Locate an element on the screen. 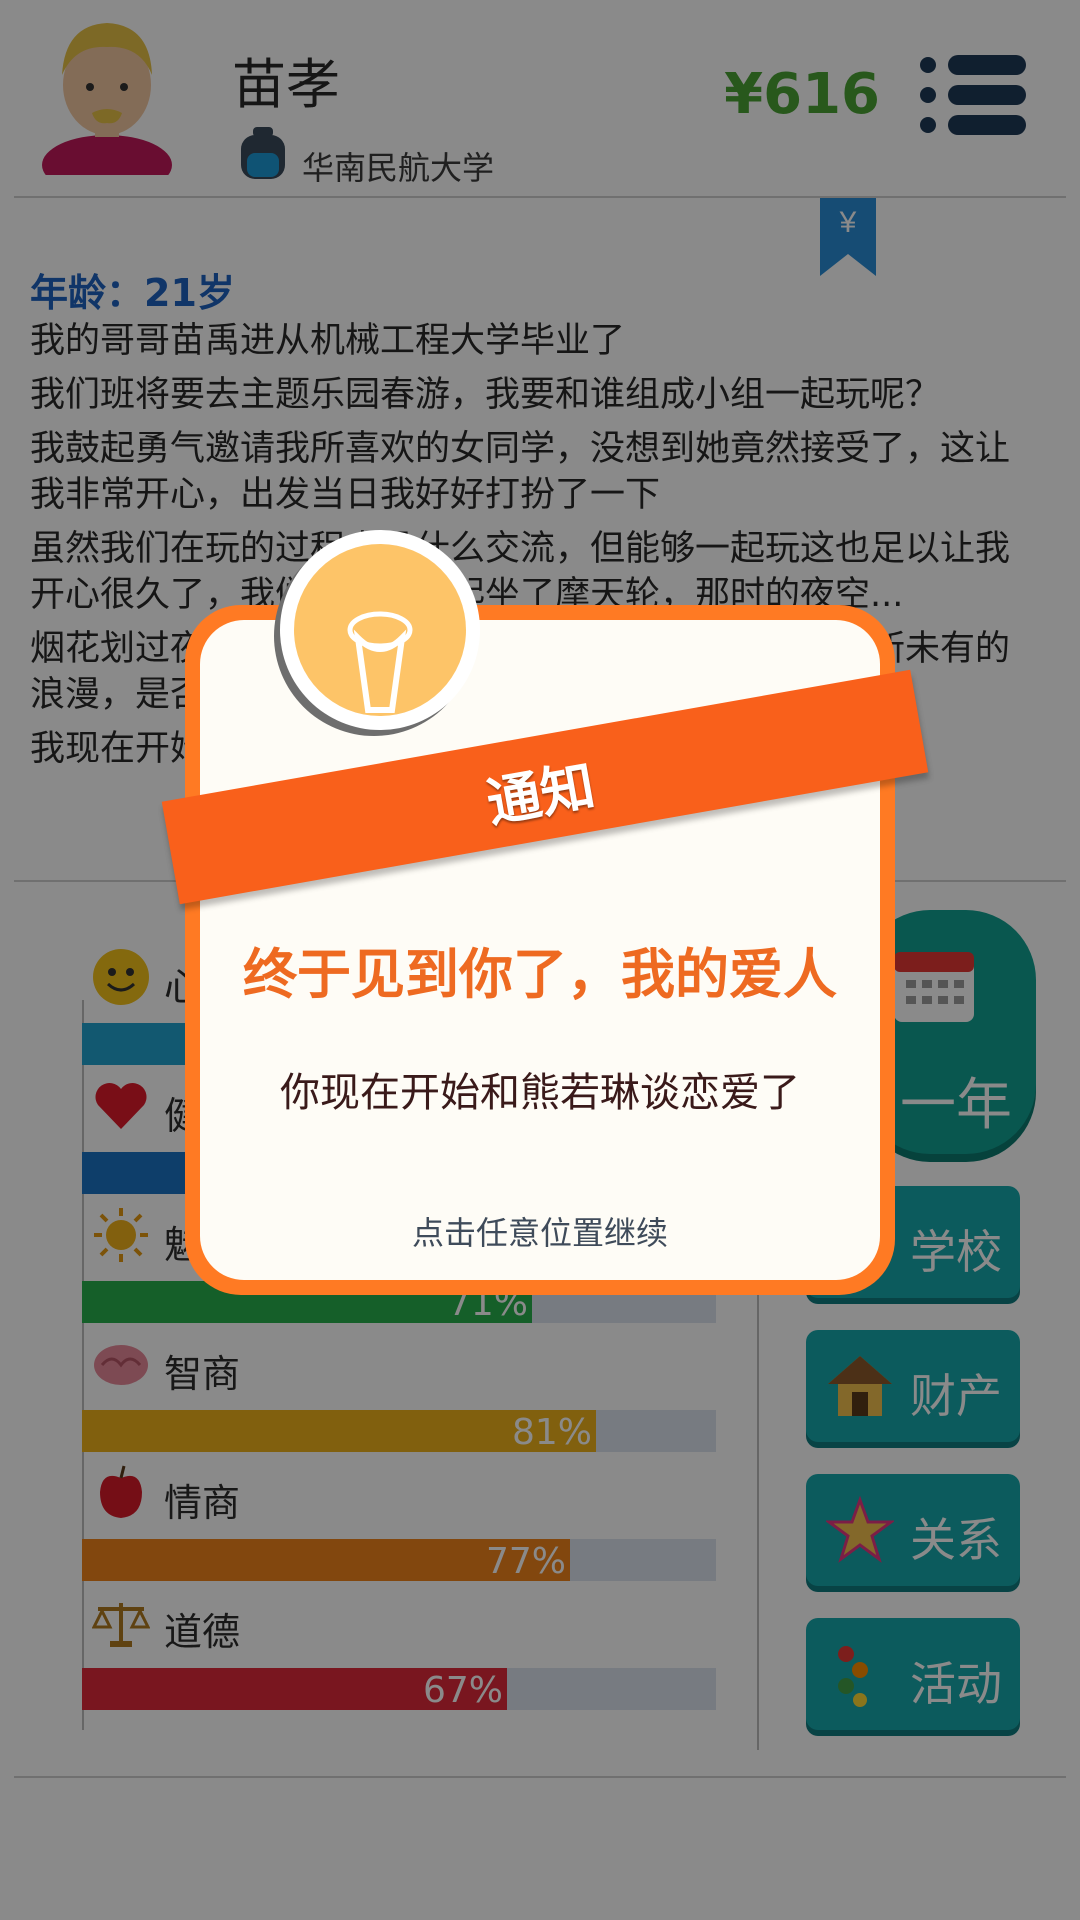 This screenshot has width=1080, height=1920. continue-hint: 点击任意位置继续 is located at coordinates (540, 1231).